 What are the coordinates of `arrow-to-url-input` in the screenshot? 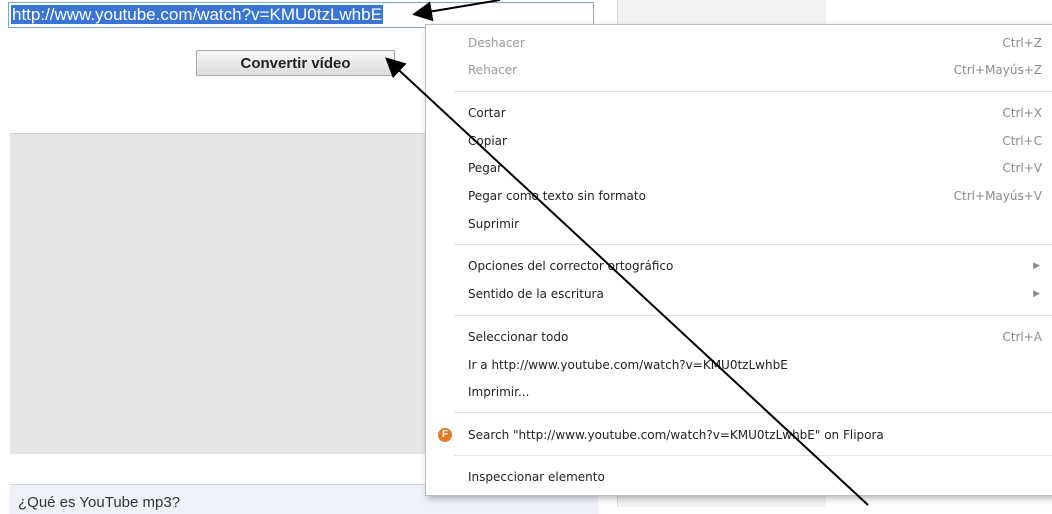 It's located at (456, 11).